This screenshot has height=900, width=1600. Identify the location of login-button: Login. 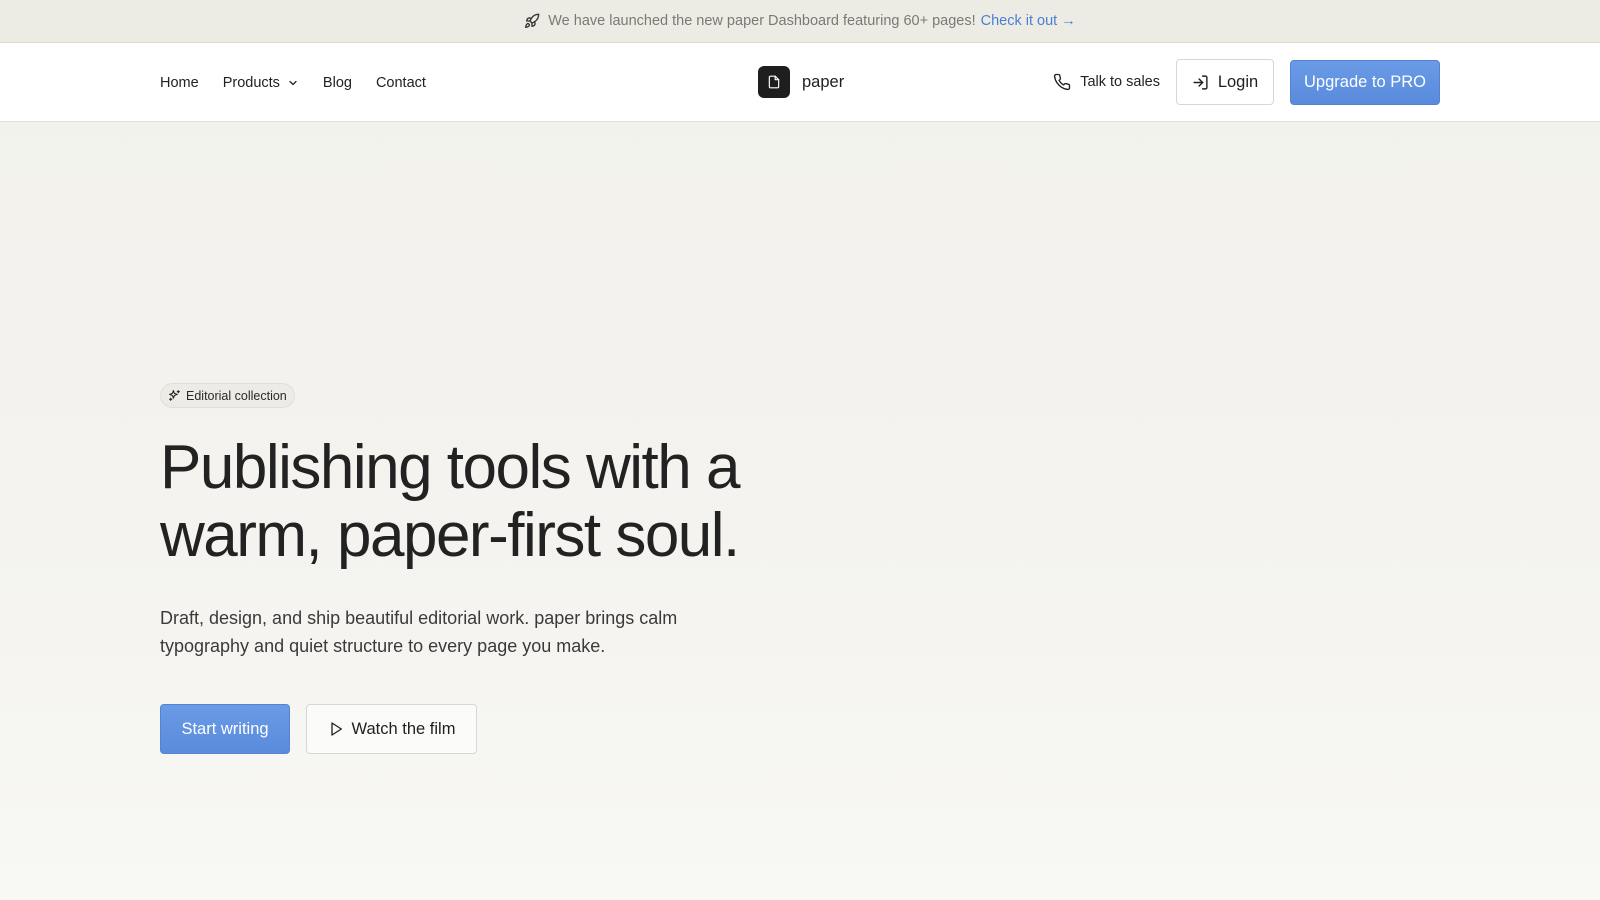
(1225, 82).